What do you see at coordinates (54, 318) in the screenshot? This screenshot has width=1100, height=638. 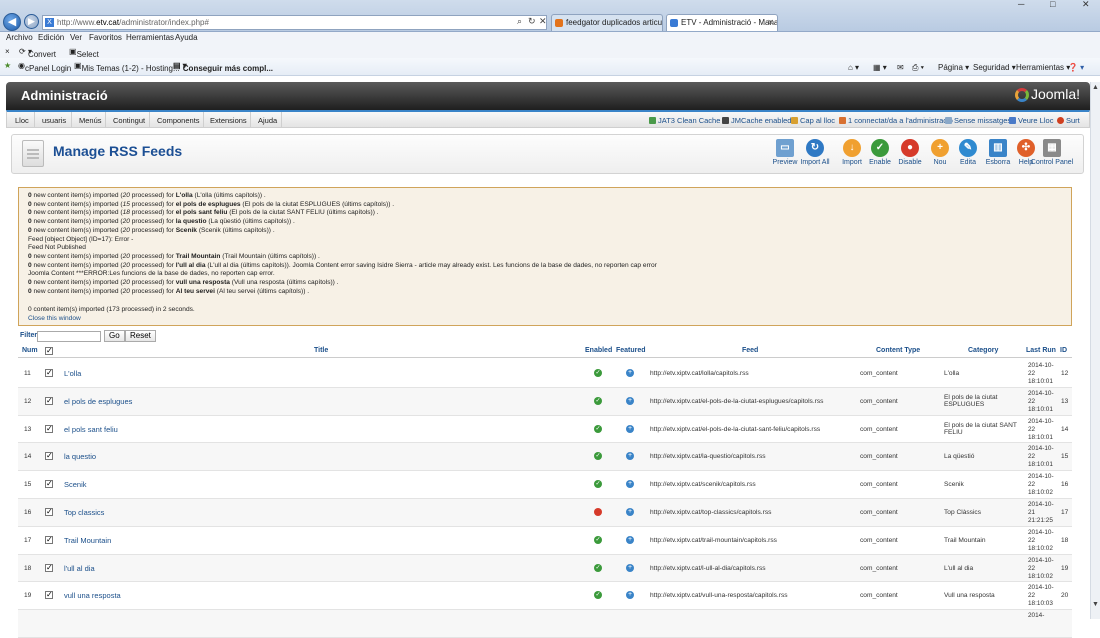 I see `close-window-link: Close this window` at bounding box center [54, 318].